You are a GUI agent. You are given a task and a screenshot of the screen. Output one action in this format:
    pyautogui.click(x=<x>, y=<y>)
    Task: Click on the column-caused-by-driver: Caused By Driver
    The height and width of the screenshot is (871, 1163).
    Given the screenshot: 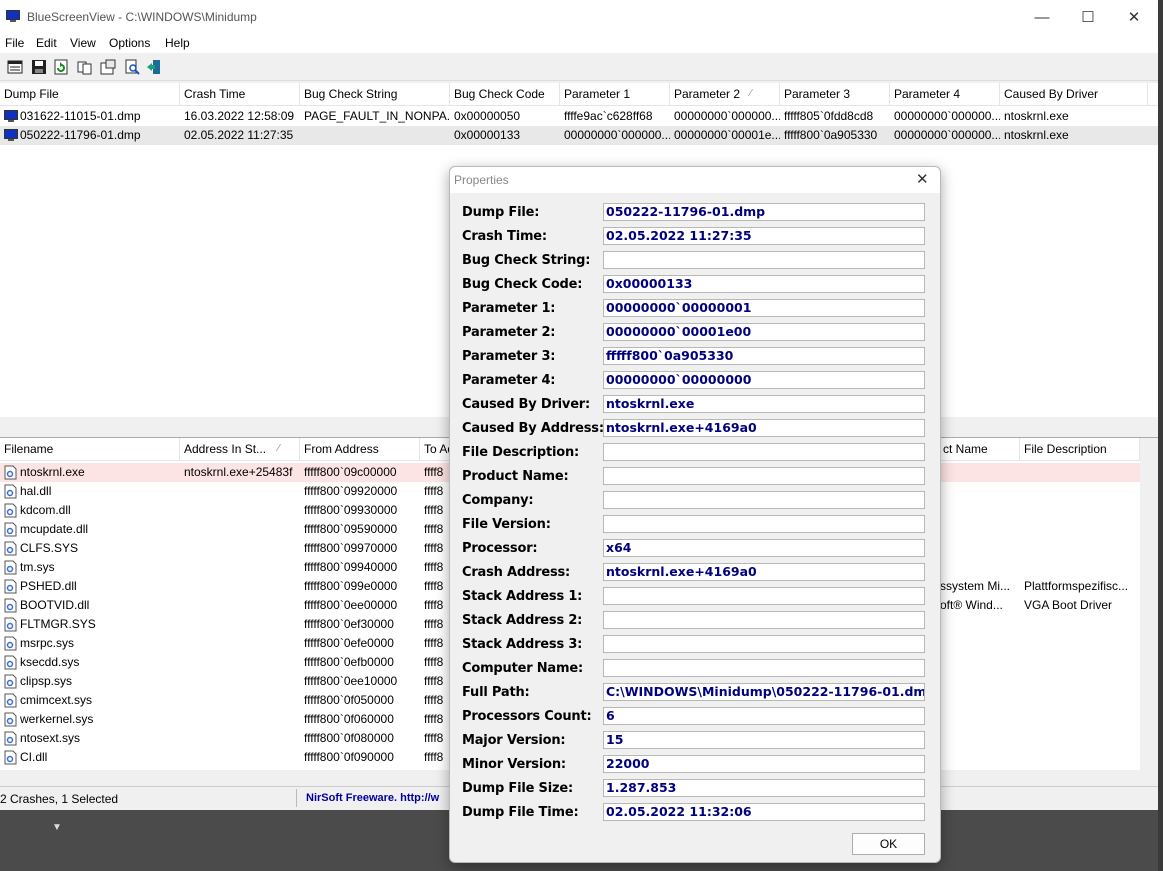 What is the action you would take?
    pyautogui.click(x=1074, y=94)
    